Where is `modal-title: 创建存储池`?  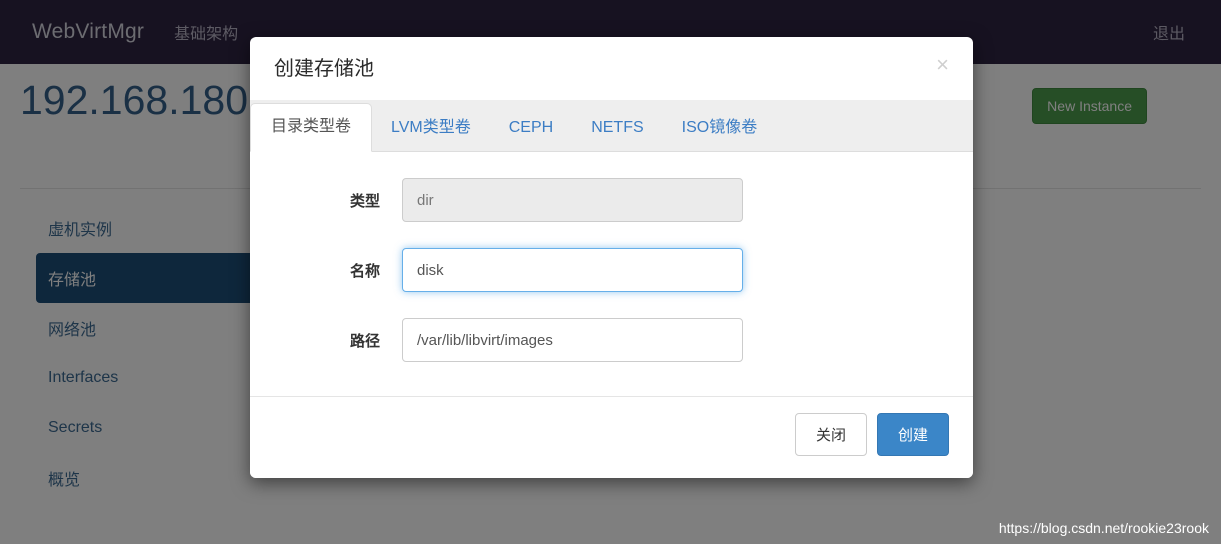 modal-title: 创建存储池 is located at coordinates (324, 69).